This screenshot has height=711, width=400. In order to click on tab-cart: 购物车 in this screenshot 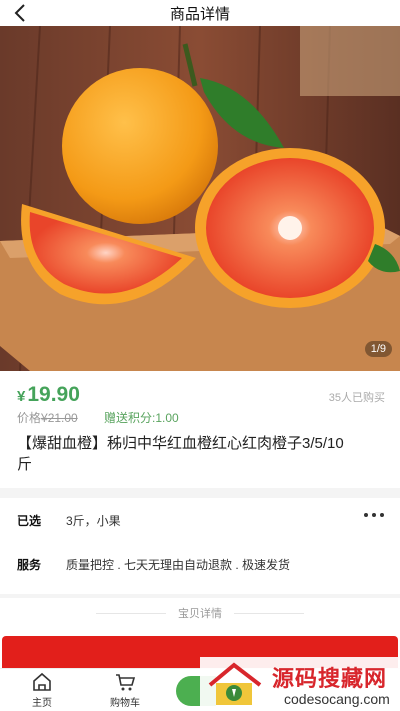, I will do `click(125, 690)`.